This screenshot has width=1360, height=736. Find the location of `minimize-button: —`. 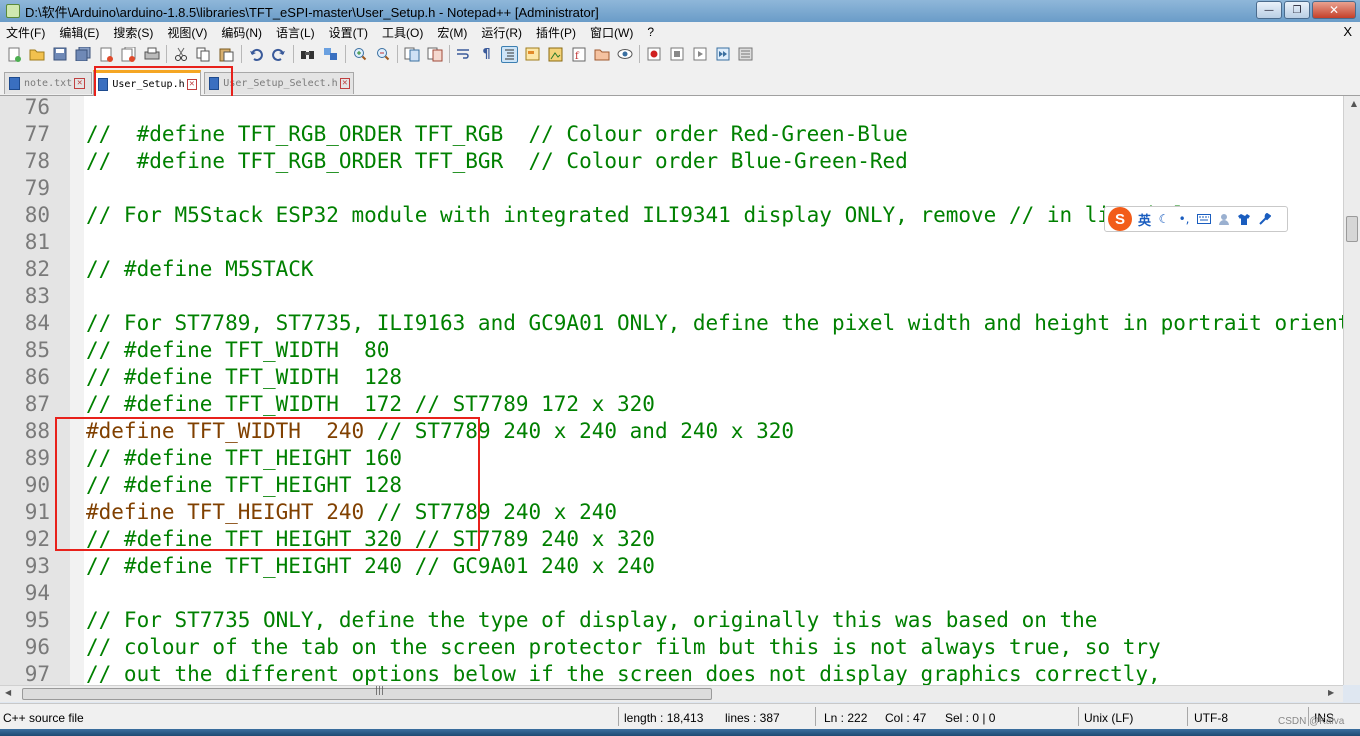

minimize-button: — is located at coordinates (1269, 10).